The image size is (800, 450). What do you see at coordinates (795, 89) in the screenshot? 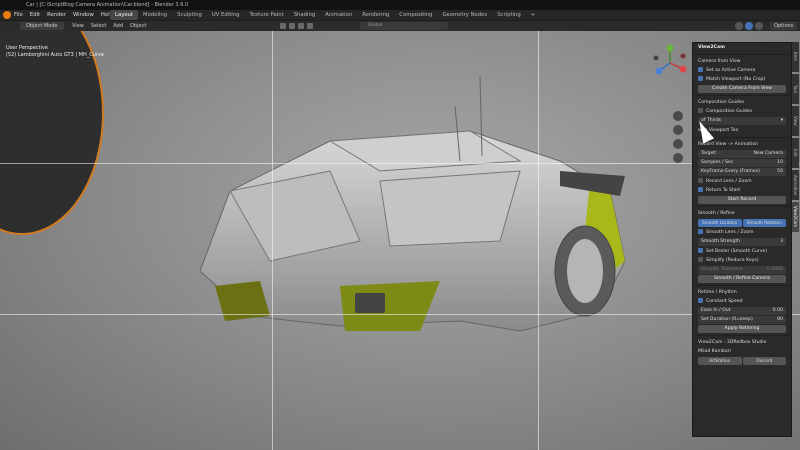
I see `tab-tool: Tool` at bounding box center [795, 89].